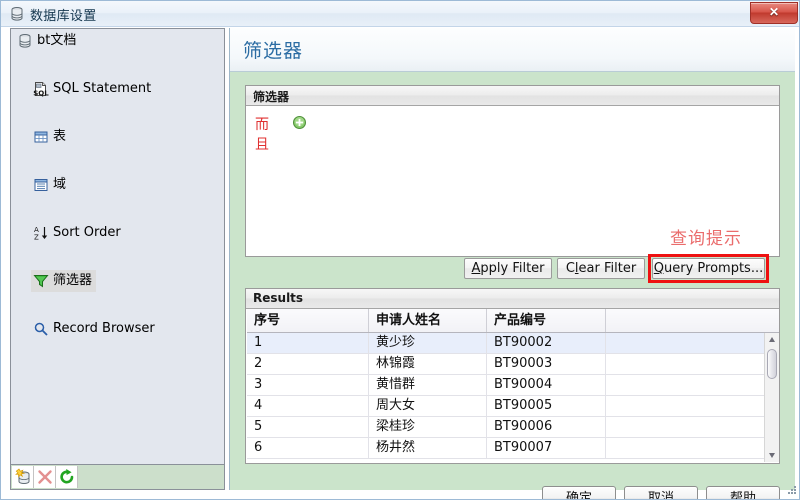 The image size is (800, 500). Describe the element at coordinates (546, 427) in the screenshot. I see `cell-product: BT90006` at that location.